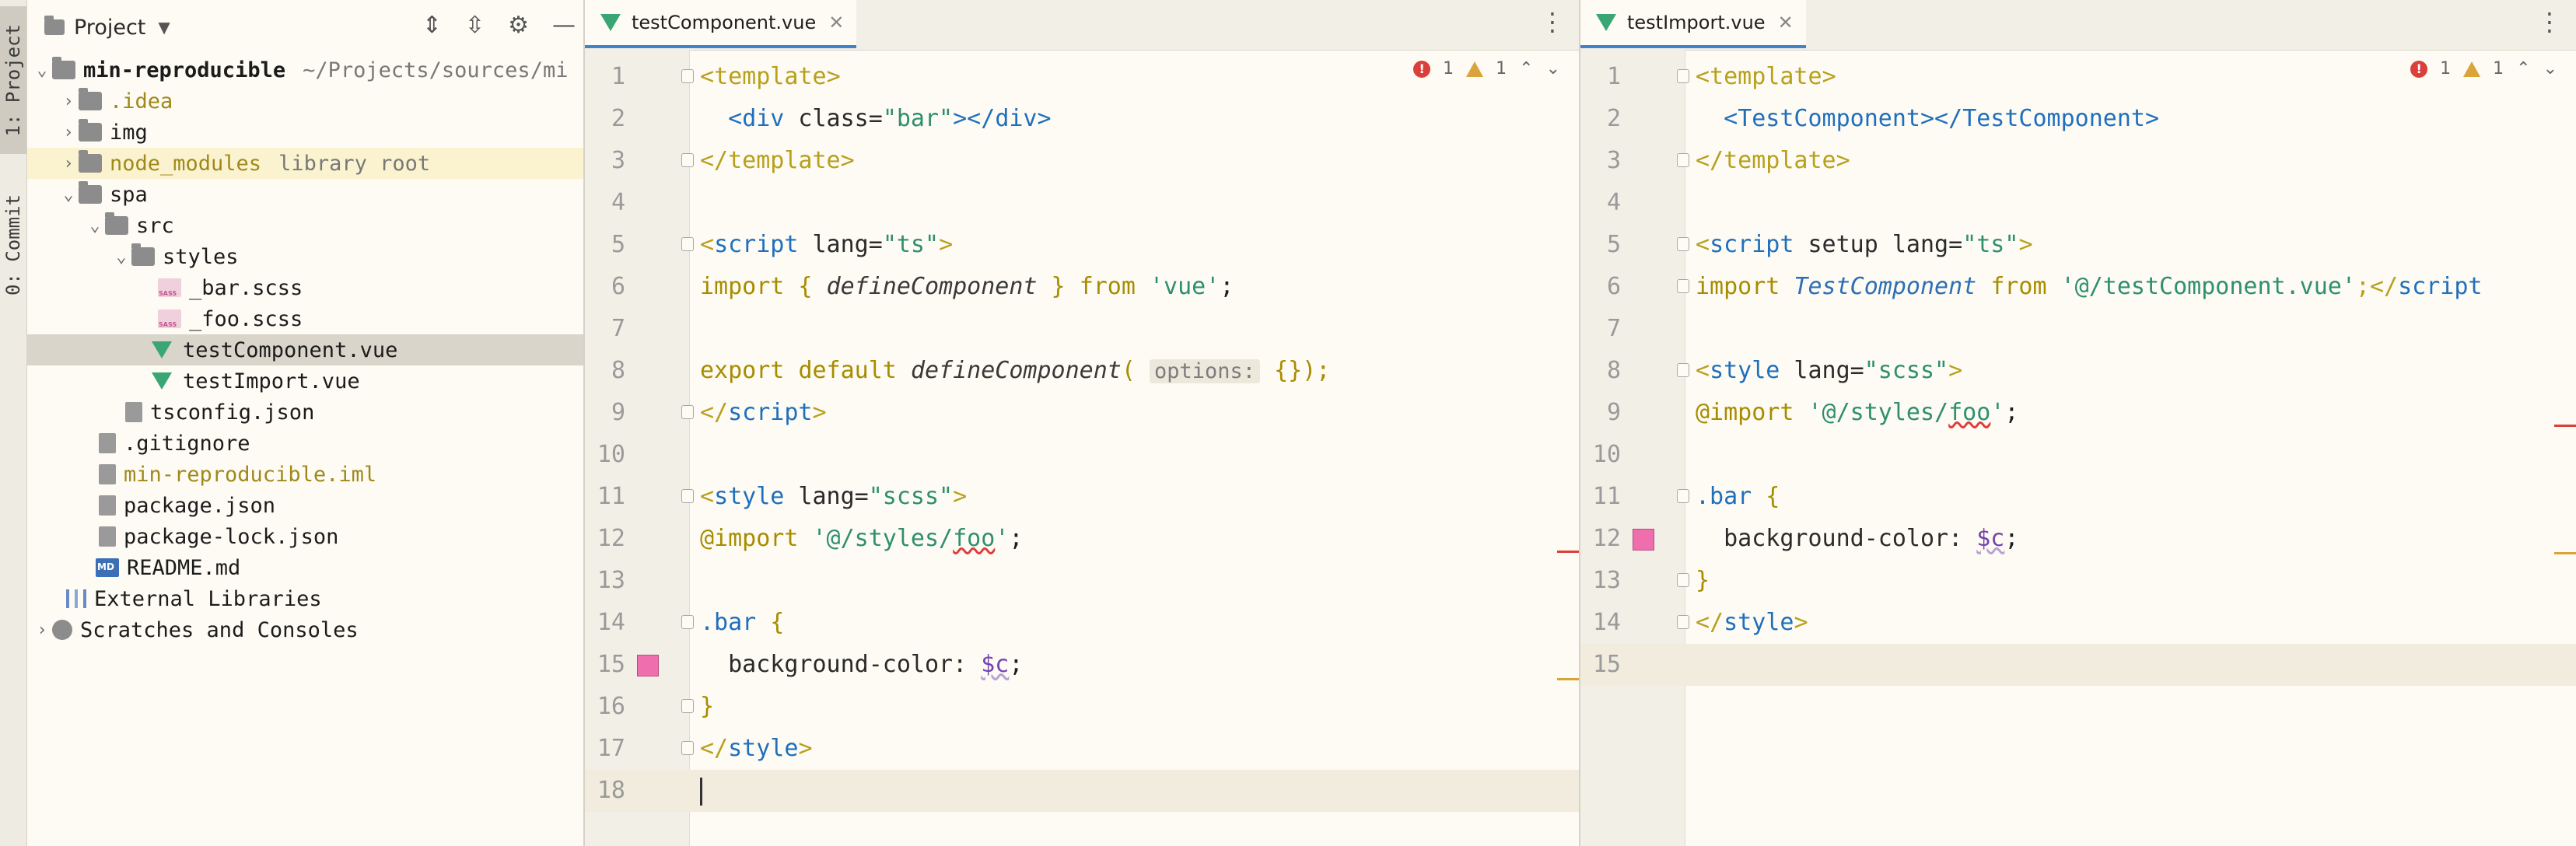 This screenshot has height=846, width=2576. Describe the element at coordinates (432, 26) in the screenshot. I see `expand-all-icon: ⇕` at that location.